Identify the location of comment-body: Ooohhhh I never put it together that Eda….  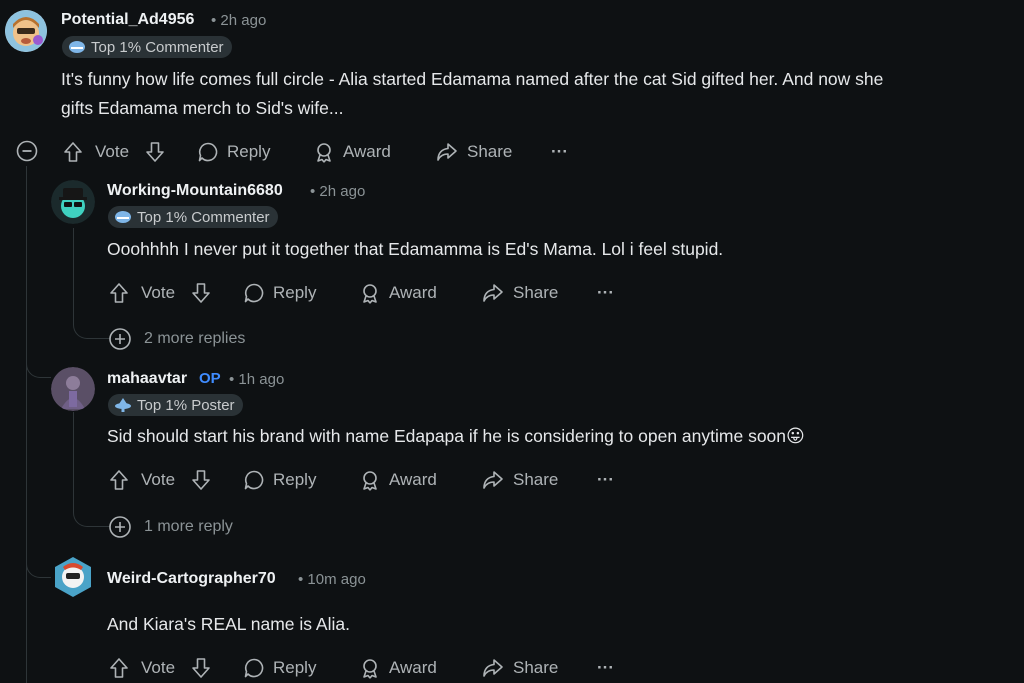
(415, 249).